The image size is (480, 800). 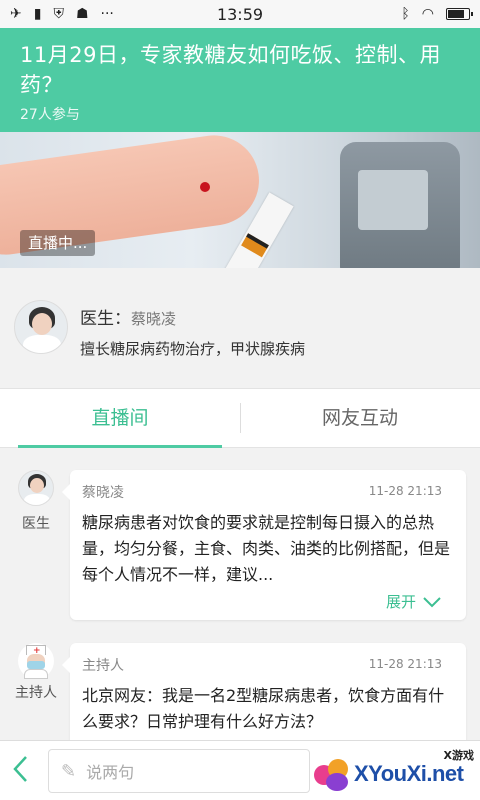 What do you see at coordinates (82, 14) in the screenshot?
I see `android-icon: ☗` at bounding box center [82, 14].